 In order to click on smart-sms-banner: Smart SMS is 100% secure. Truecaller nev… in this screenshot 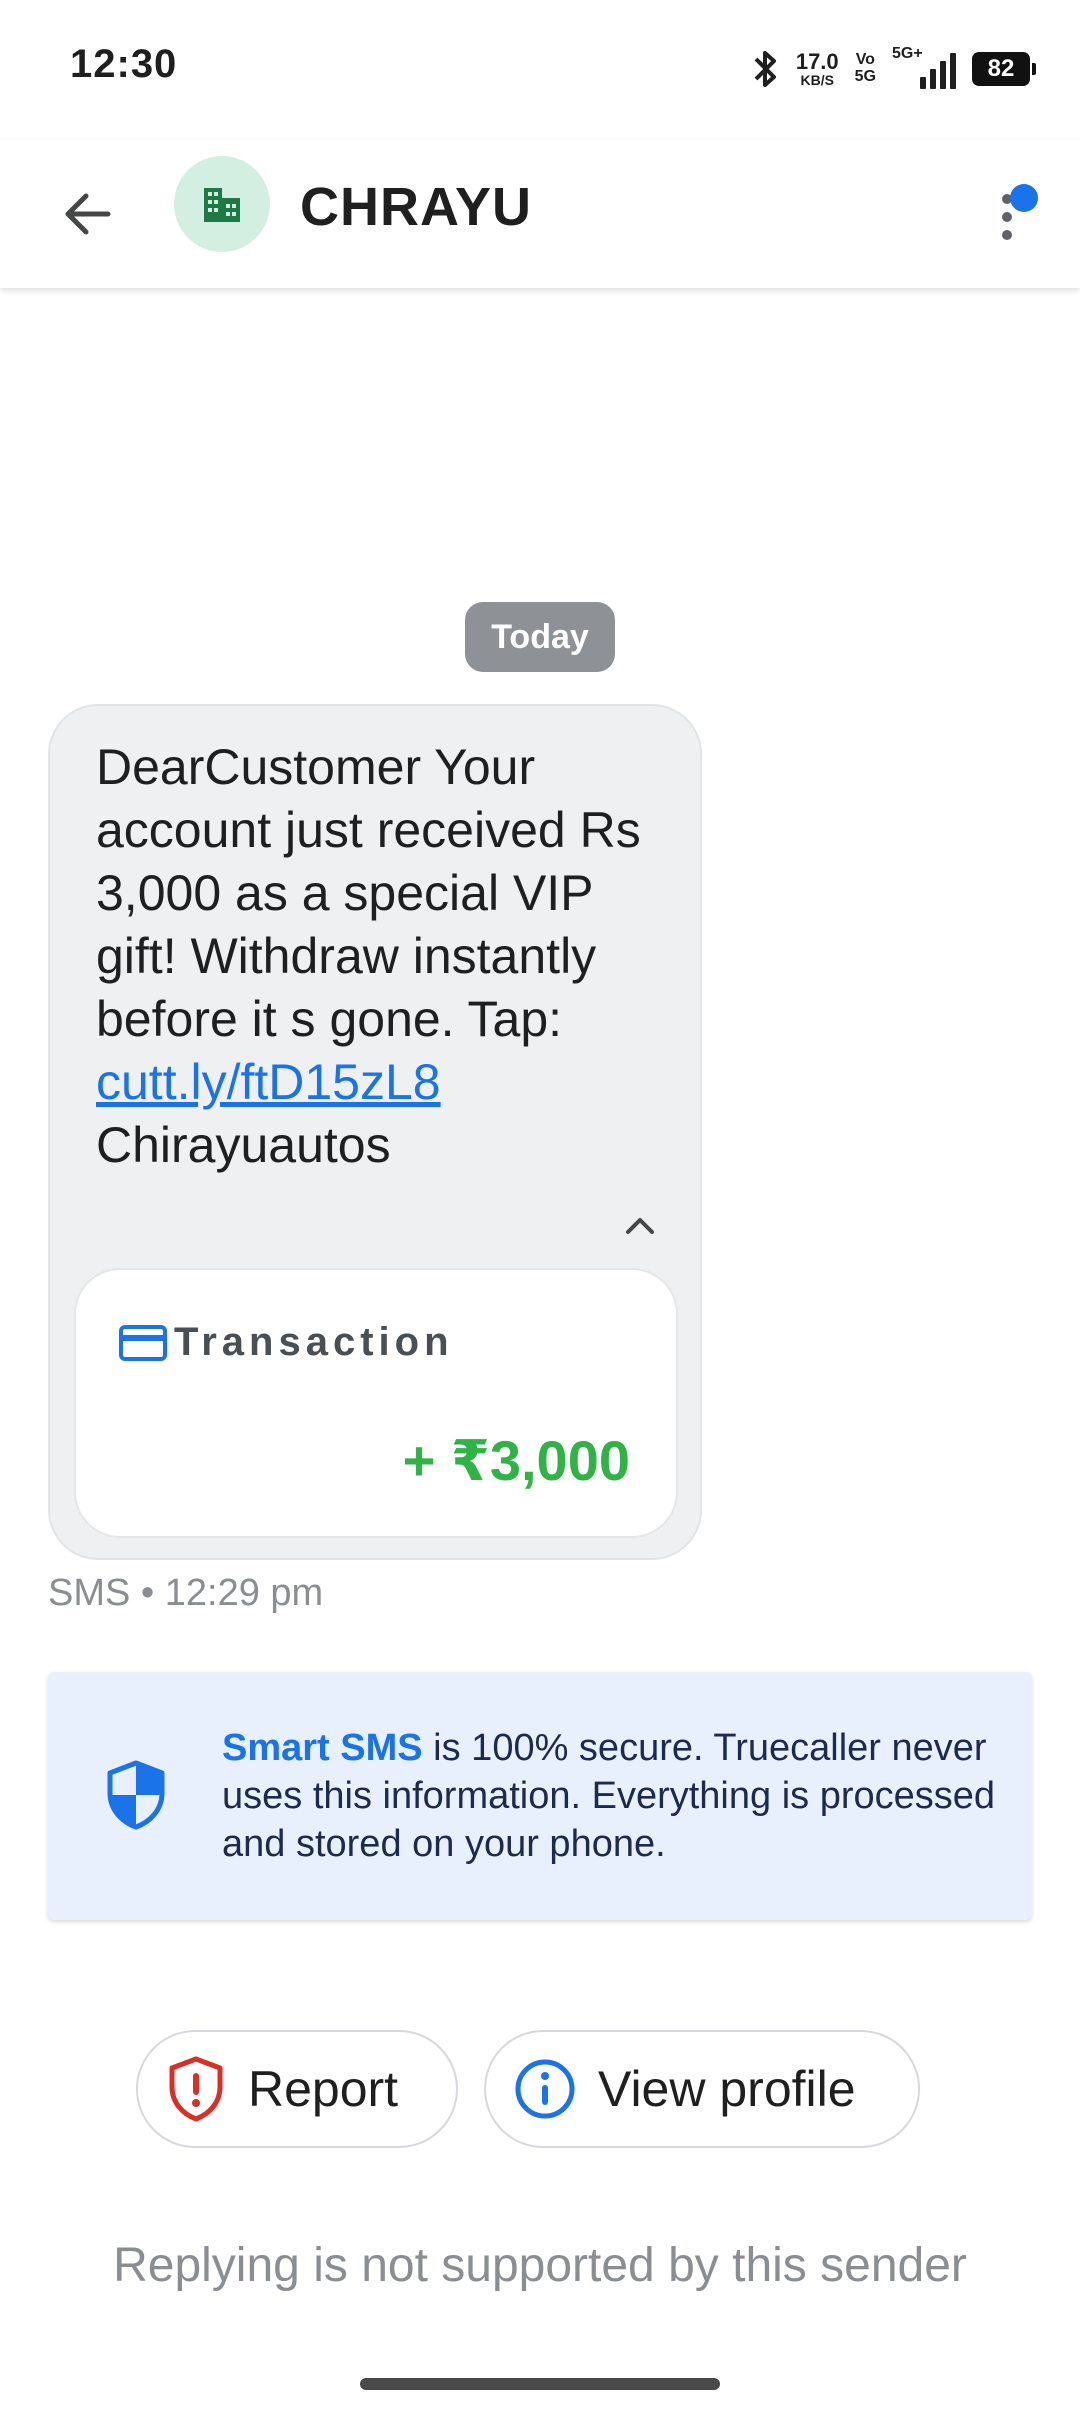, I will do `click(540, 1796)`.